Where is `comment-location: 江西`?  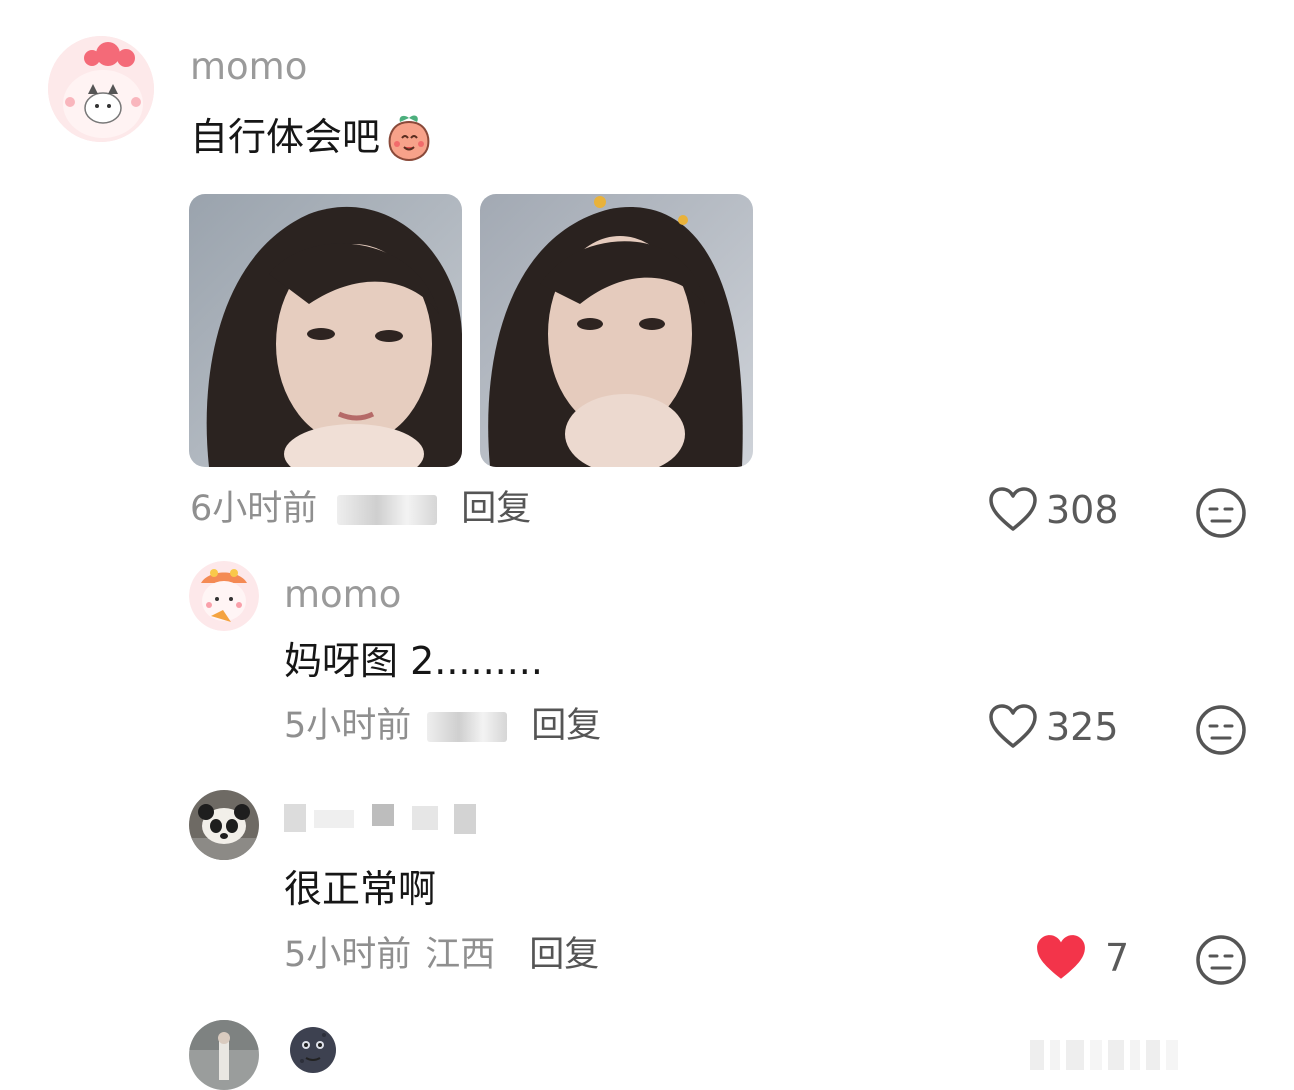 comment-location: 江西 is located at coordinates (460, 955).